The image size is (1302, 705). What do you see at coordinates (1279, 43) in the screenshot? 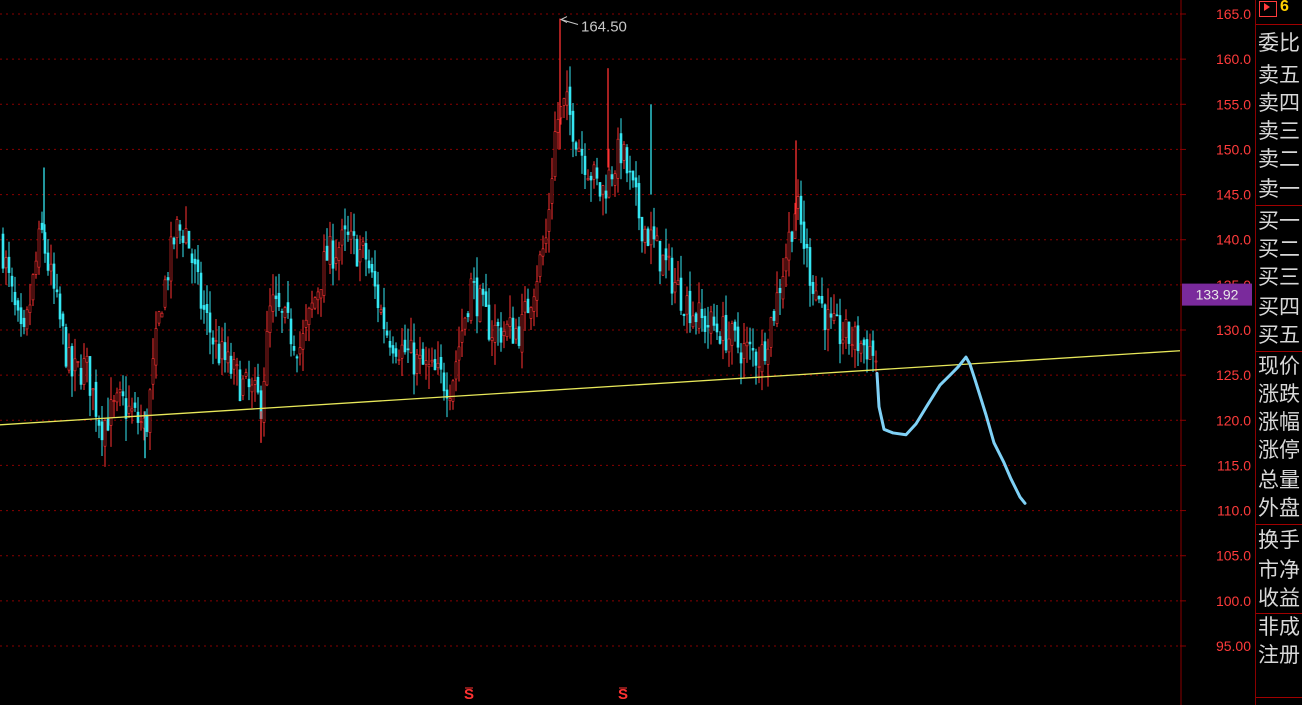
I see `panel-label-weibi: 委比` at bounding box center [1279, 43].